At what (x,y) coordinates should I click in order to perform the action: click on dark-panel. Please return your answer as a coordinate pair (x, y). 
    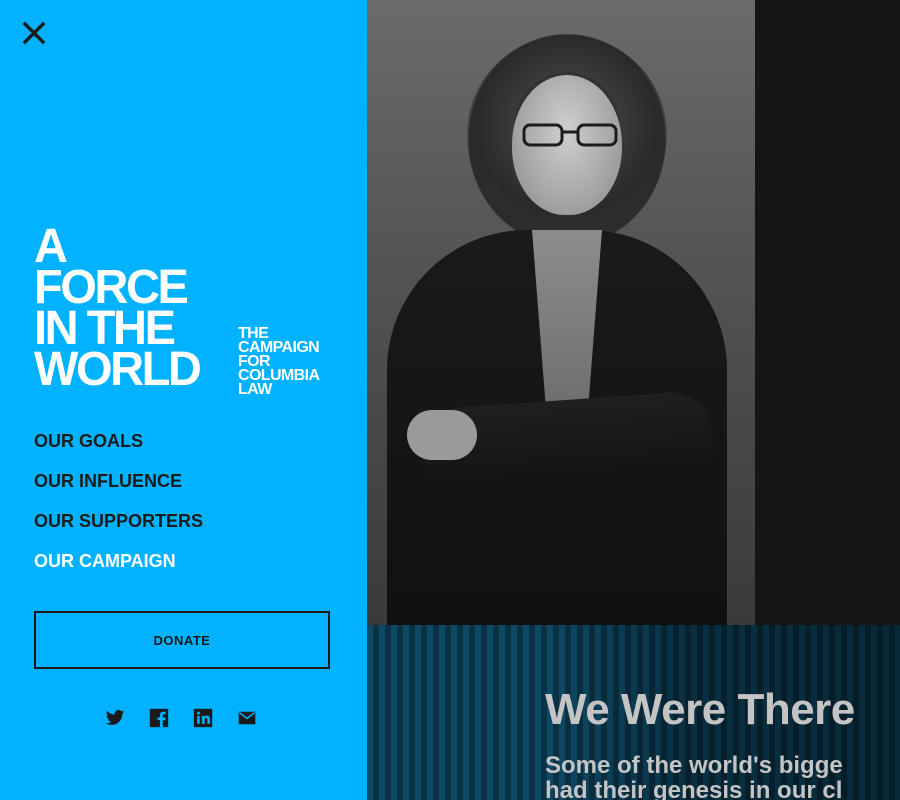
    Looking at the image, I should click on (827, 312).